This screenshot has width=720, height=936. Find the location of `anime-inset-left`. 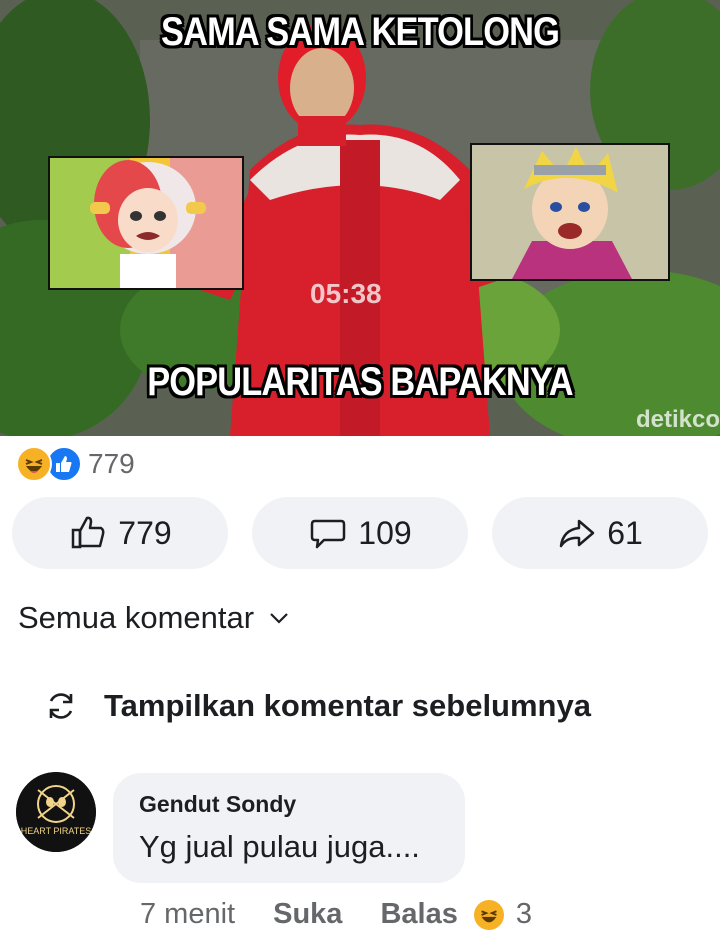

anime-inset-left is located at coordinates (146, 223).